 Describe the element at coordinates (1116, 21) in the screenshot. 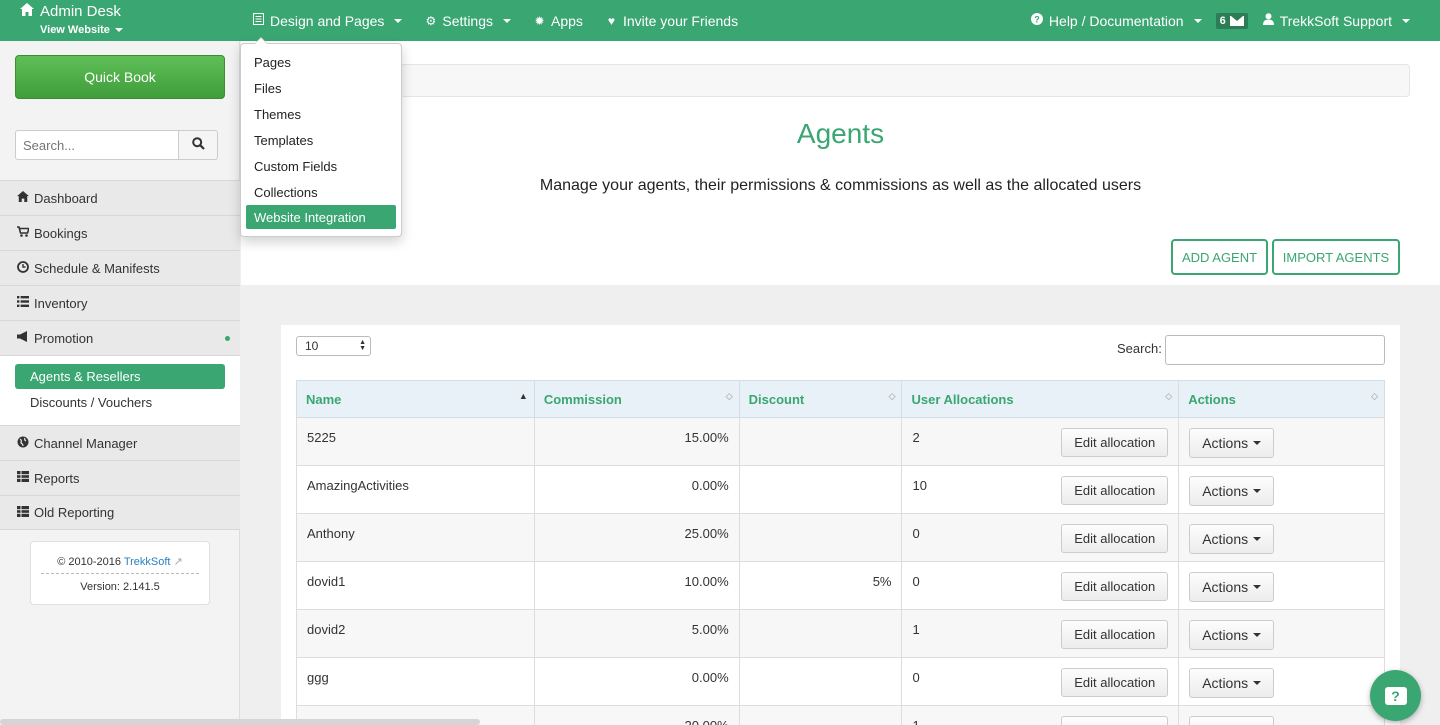

I see `help-documentation-menu: ? Help / Documentation` at that location.